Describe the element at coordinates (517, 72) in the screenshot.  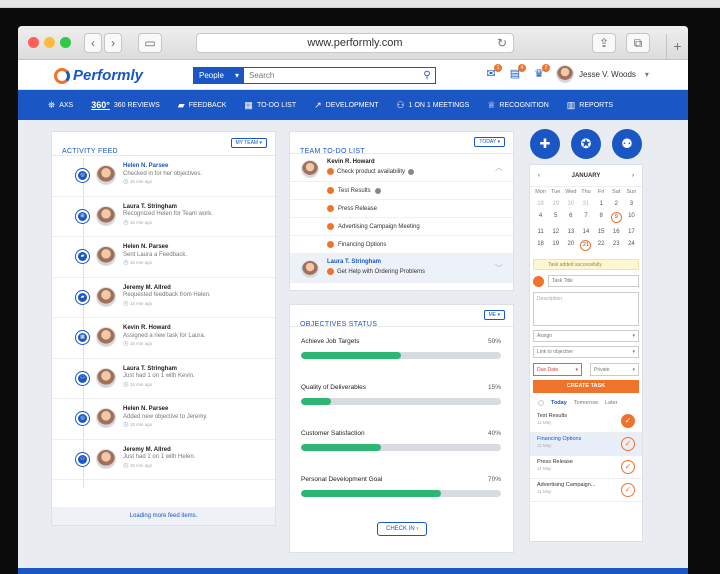
I see `clipboard-icon: ▤ 4` at that location.